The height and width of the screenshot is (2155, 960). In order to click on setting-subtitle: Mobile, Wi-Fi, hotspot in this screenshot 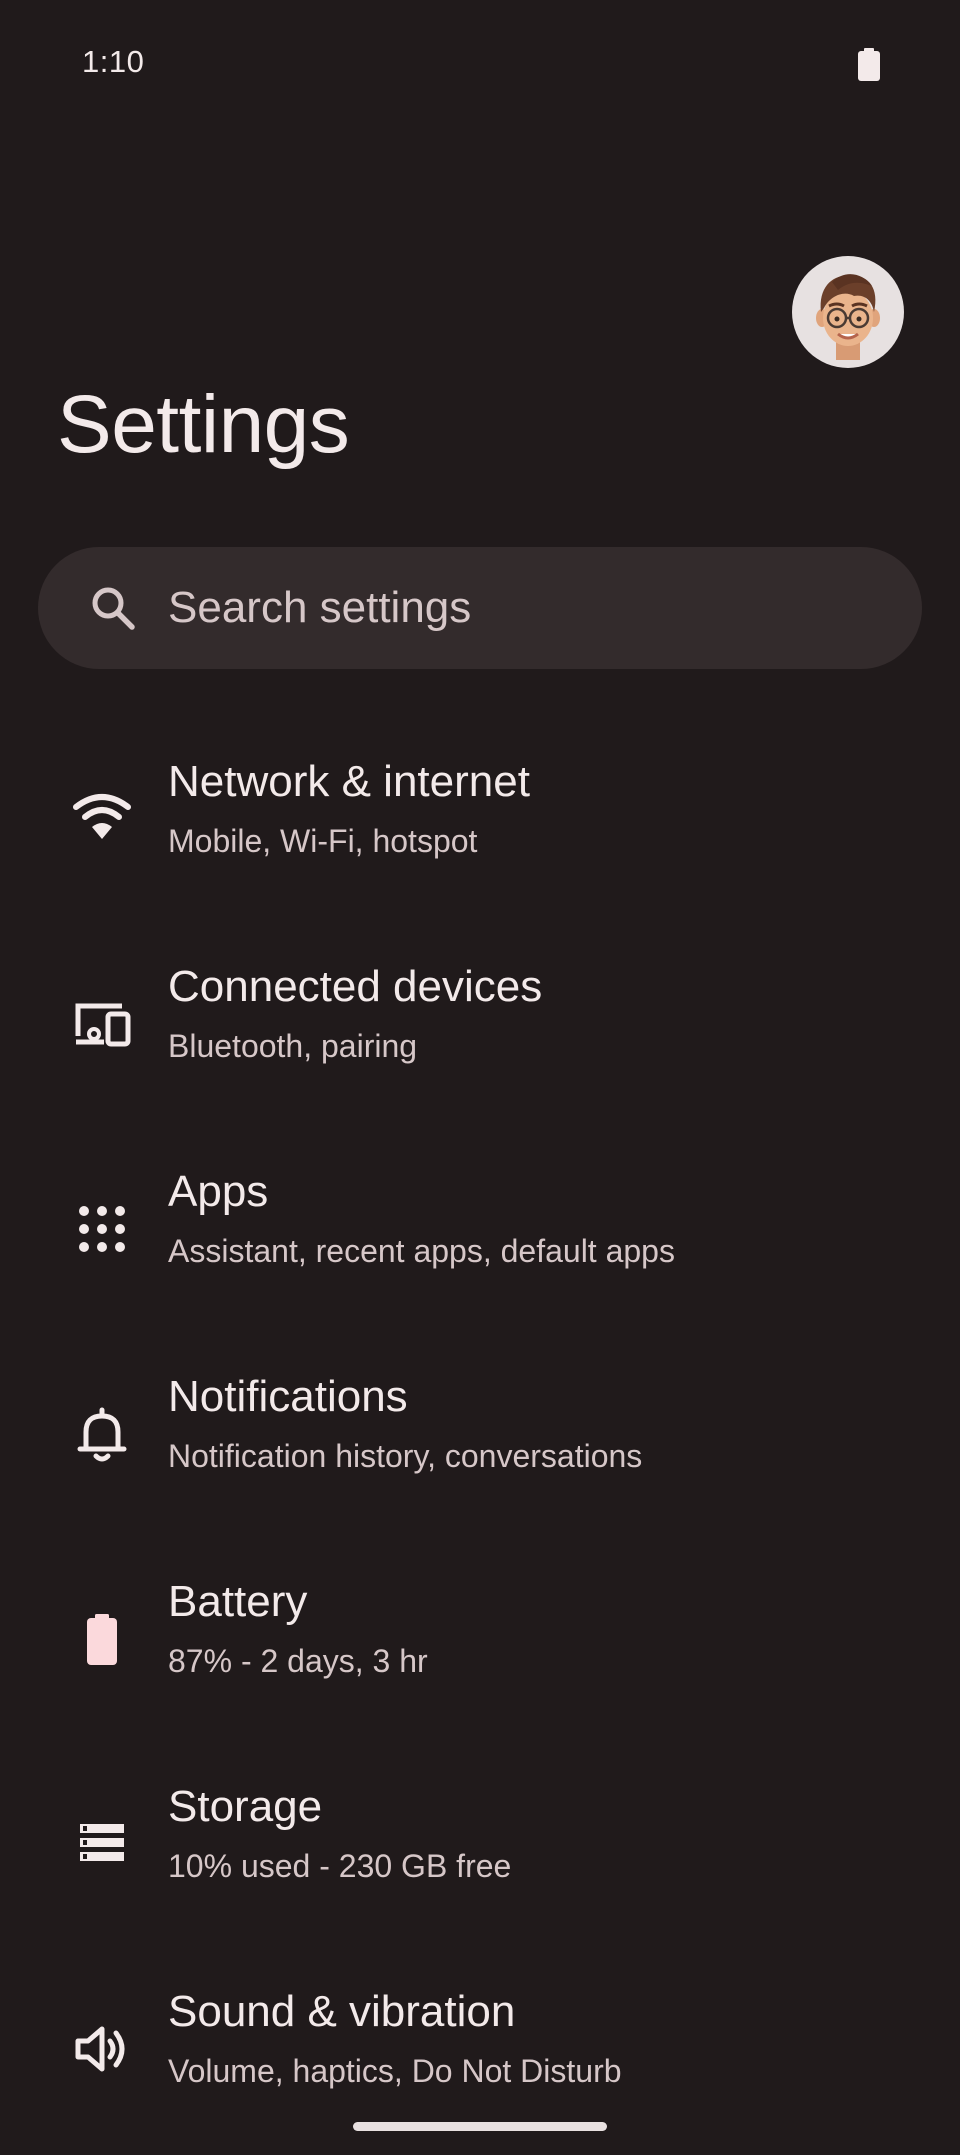, I will do `click(323, 841)`.